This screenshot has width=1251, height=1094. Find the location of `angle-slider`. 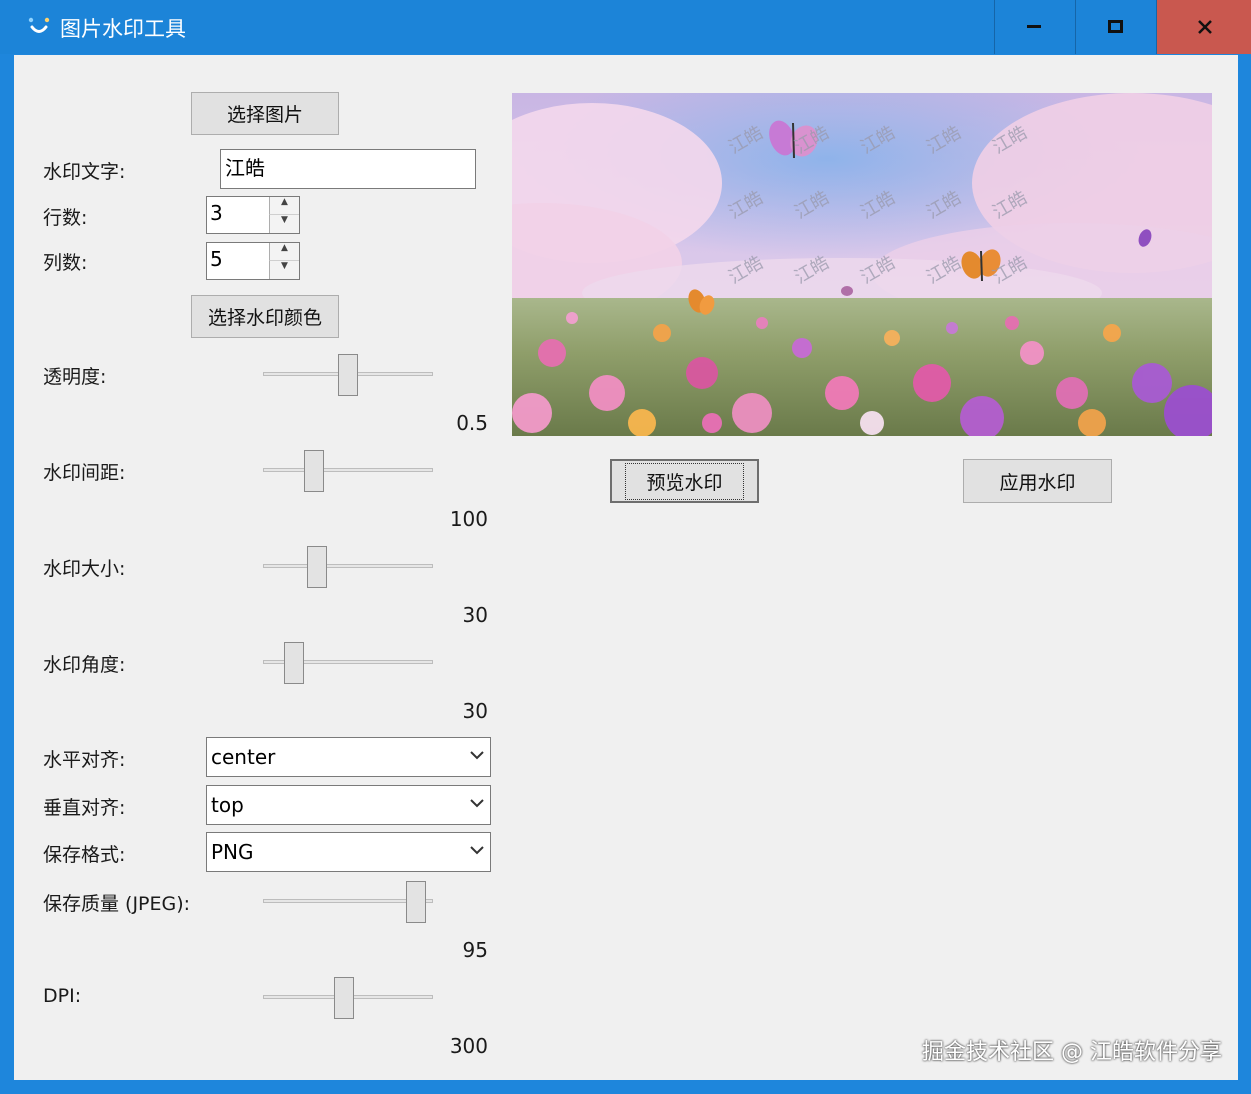

angle-slider is located at coordinates (348, 663).